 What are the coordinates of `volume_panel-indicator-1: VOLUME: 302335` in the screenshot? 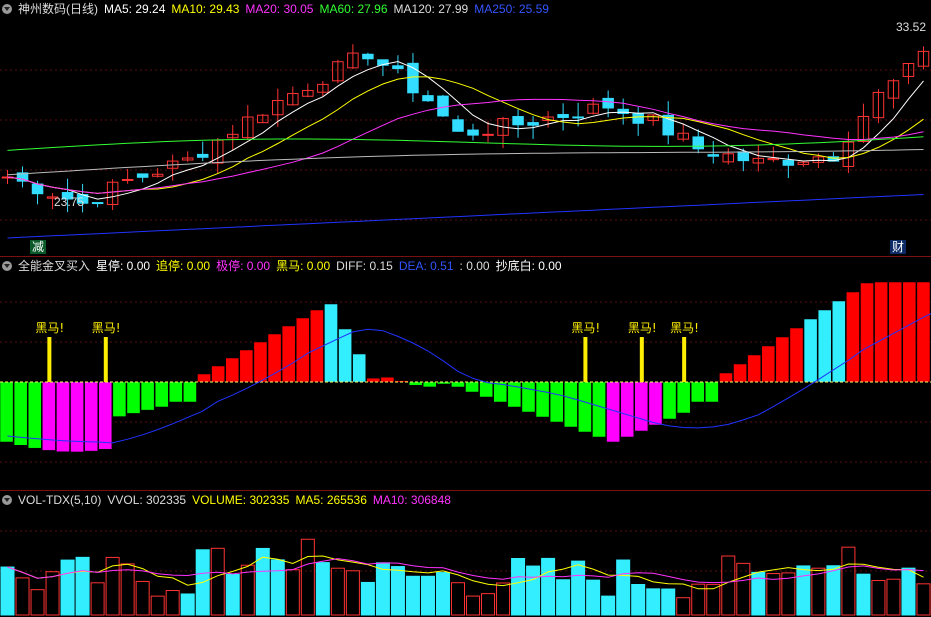 It's located at (240, 500).